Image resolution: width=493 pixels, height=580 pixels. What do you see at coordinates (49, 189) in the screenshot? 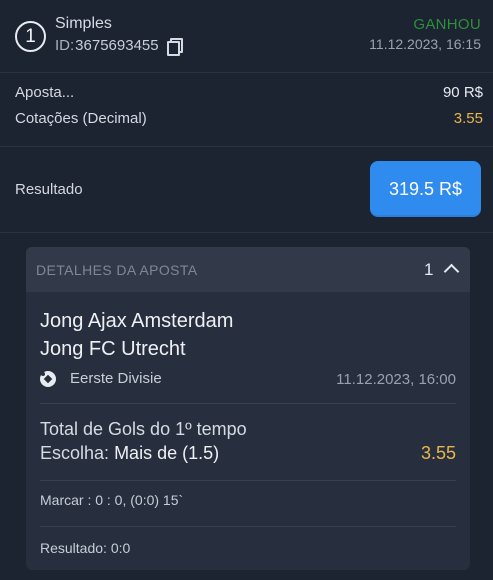
I see `result-label: Resultado` at bounding box center [49, 189].